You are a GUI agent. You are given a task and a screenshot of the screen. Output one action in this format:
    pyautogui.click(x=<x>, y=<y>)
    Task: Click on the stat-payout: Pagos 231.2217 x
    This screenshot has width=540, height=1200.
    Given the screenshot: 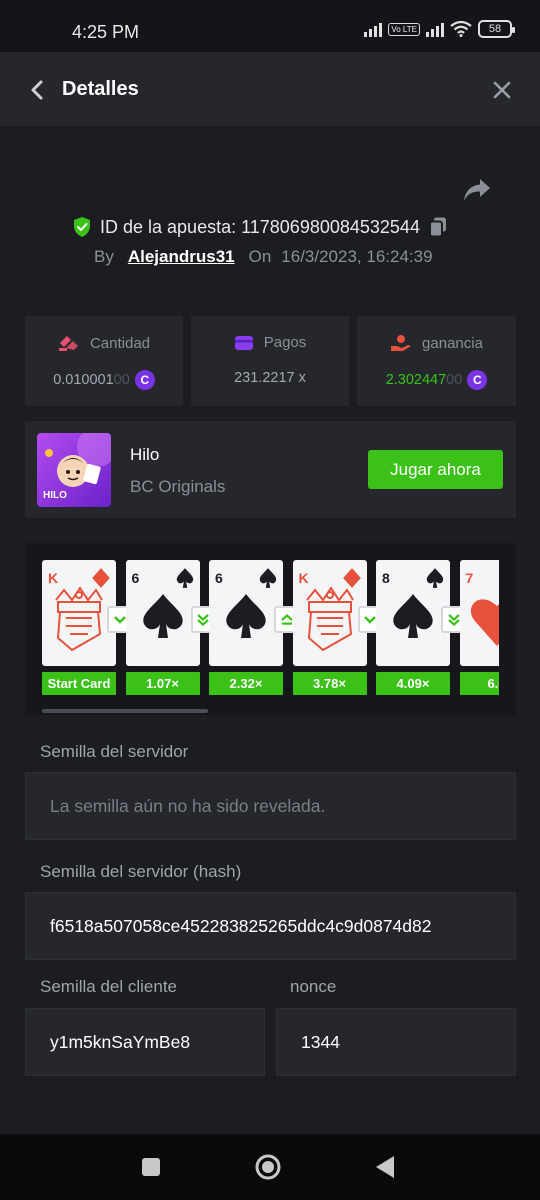 What is the action you would take?
    pyautogui.click(x=270, y=361)
    